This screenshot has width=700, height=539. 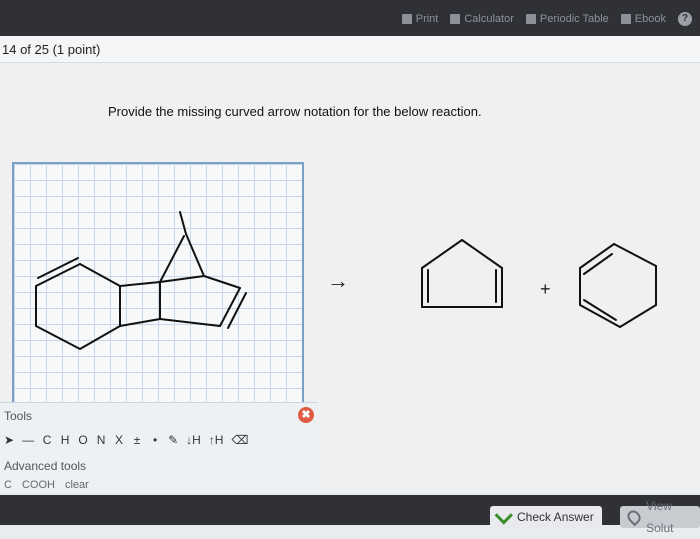 What do you see at coordinates (625, 19) in the screenshot?
I see `book-icon` at bounding box center [625, 19].